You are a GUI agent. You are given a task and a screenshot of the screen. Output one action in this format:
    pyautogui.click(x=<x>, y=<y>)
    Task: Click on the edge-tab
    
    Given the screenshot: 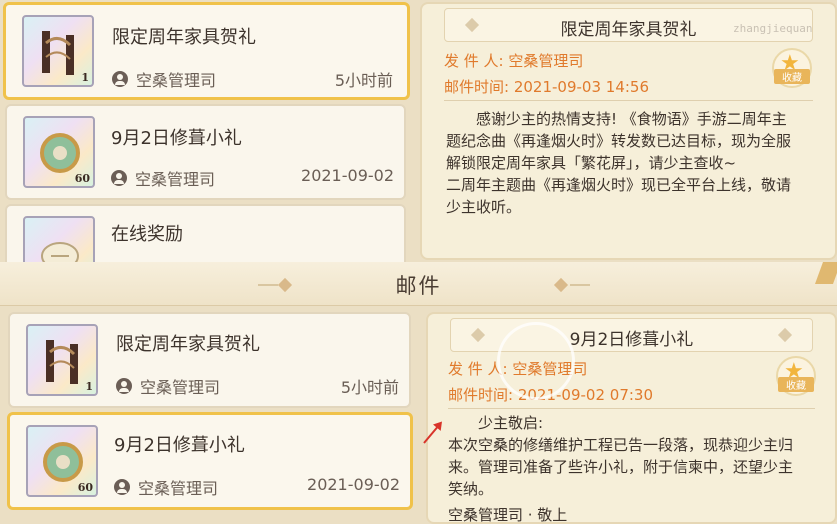 What is the action you would take?
    pyautogui.click(x=825, y=273)
    